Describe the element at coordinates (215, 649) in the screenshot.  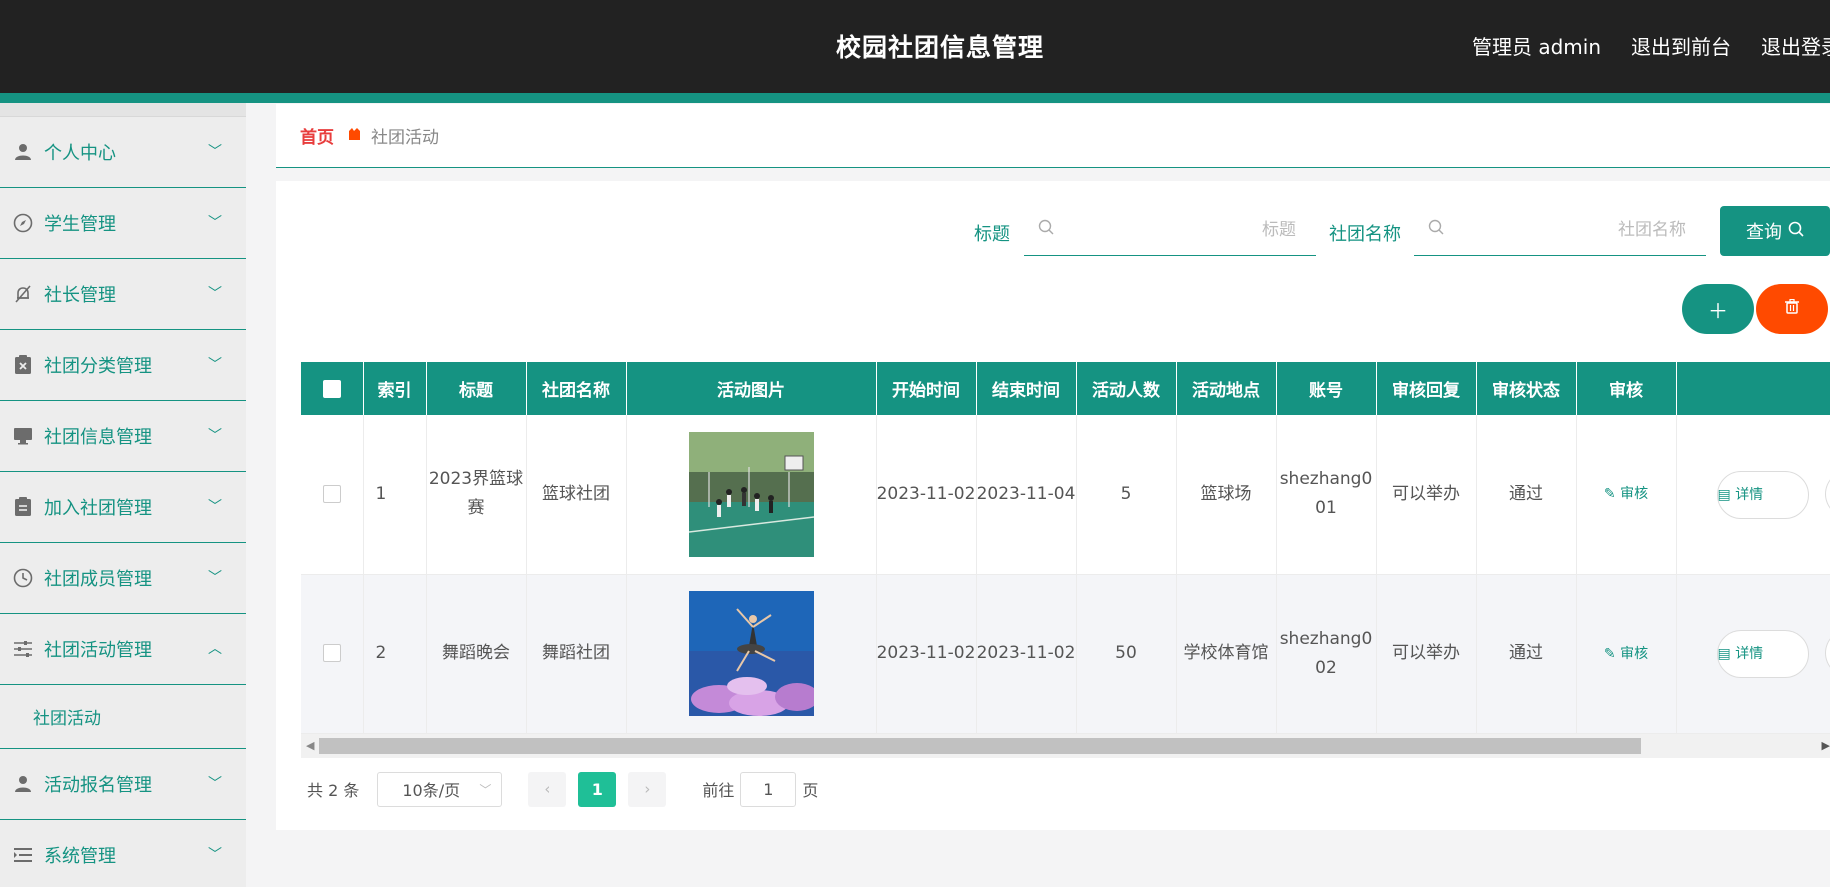
I see `chevron-up-icon: ︿` at that location.